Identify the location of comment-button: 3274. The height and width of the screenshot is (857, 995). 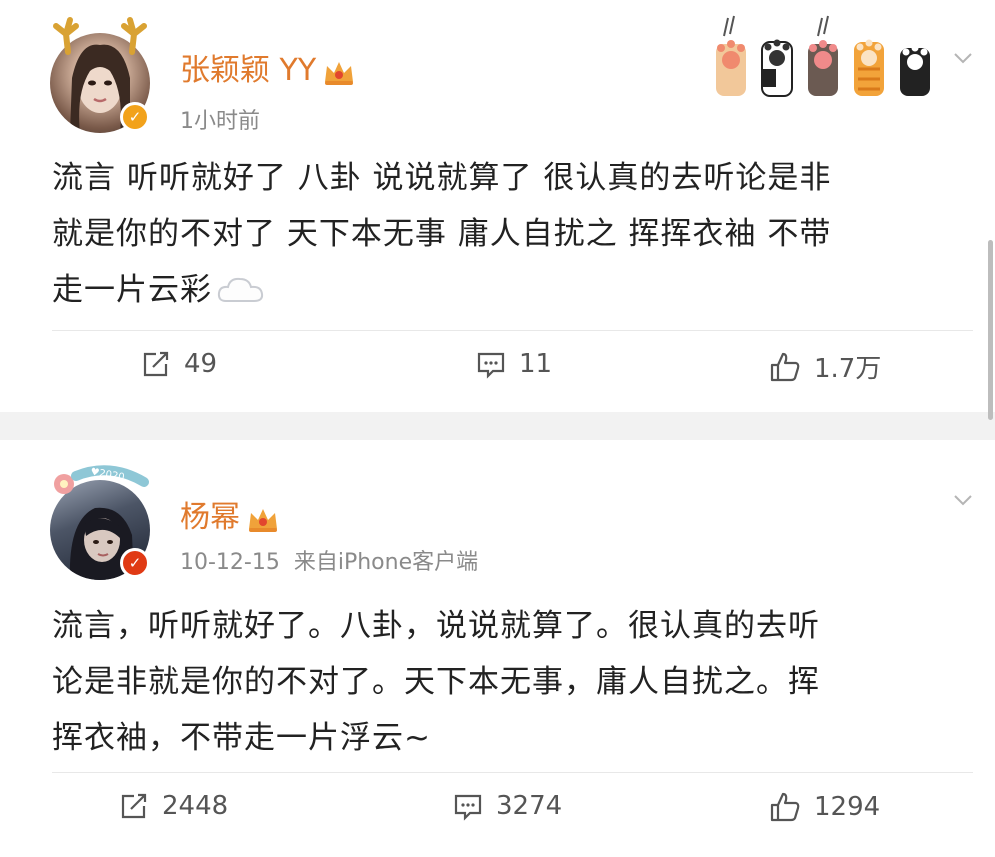
(507, 806).